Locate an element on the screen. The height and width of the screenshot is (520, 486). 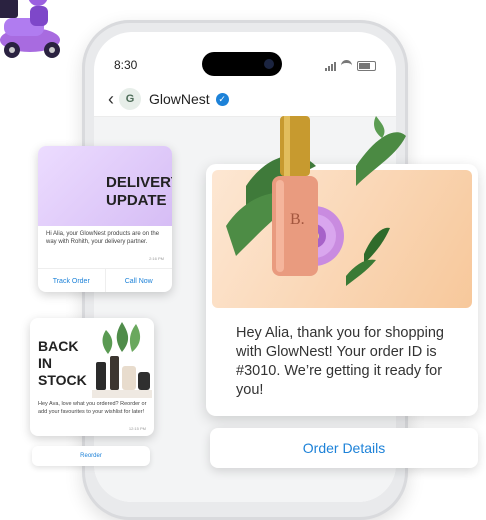
battery-icon is located at coordinates (366, 66).